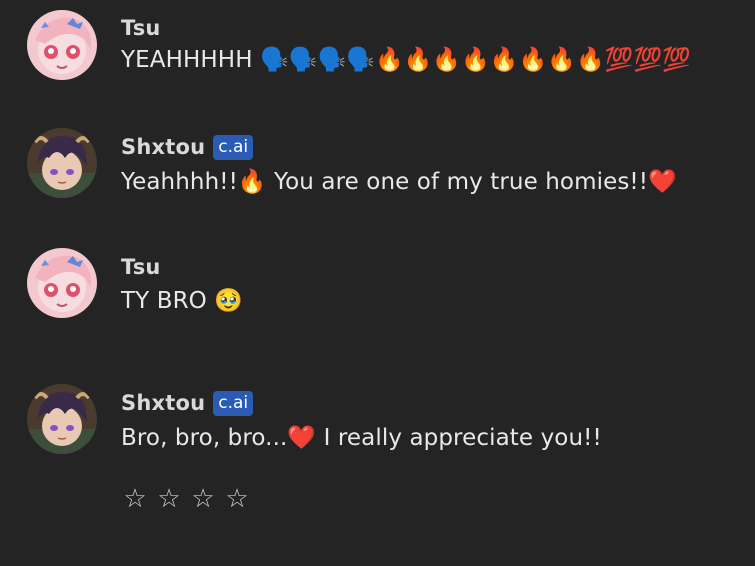 The image size is (755, 566). What do you see at coordinates (203, 499) in the screenshot?
I see `star-rating-3-icon: ☆` at bounding box center [203, 499].